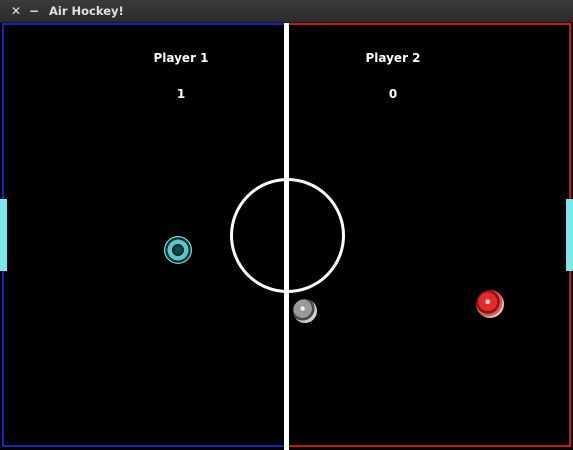 This screenshot has height=450, width=573. What do you see at coordinates (86, 11) in the screenshot?
I see `window-title: Air Hockey!` at bounding box center [86, 11].